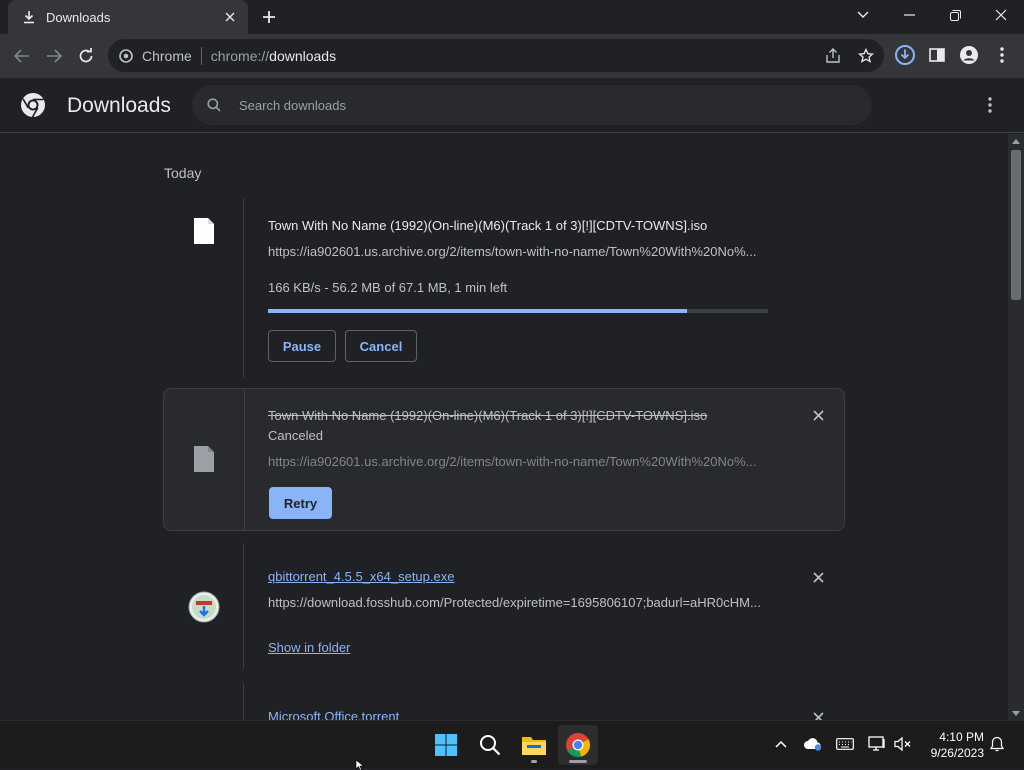 This screenshot has height=770, width=1024. I want to click on caret-down-icon, so click(1016, 713).